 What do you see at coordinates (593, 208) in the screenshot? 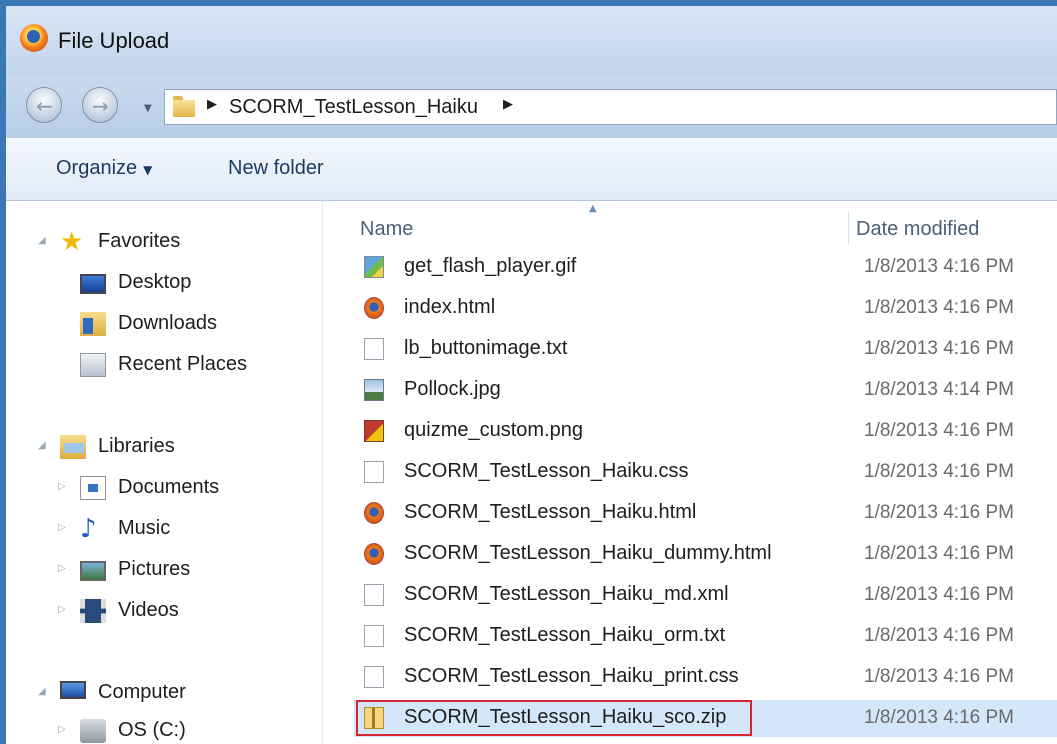
I see `sort-ascending-icon: ▲` at bounding box center [593, 208].